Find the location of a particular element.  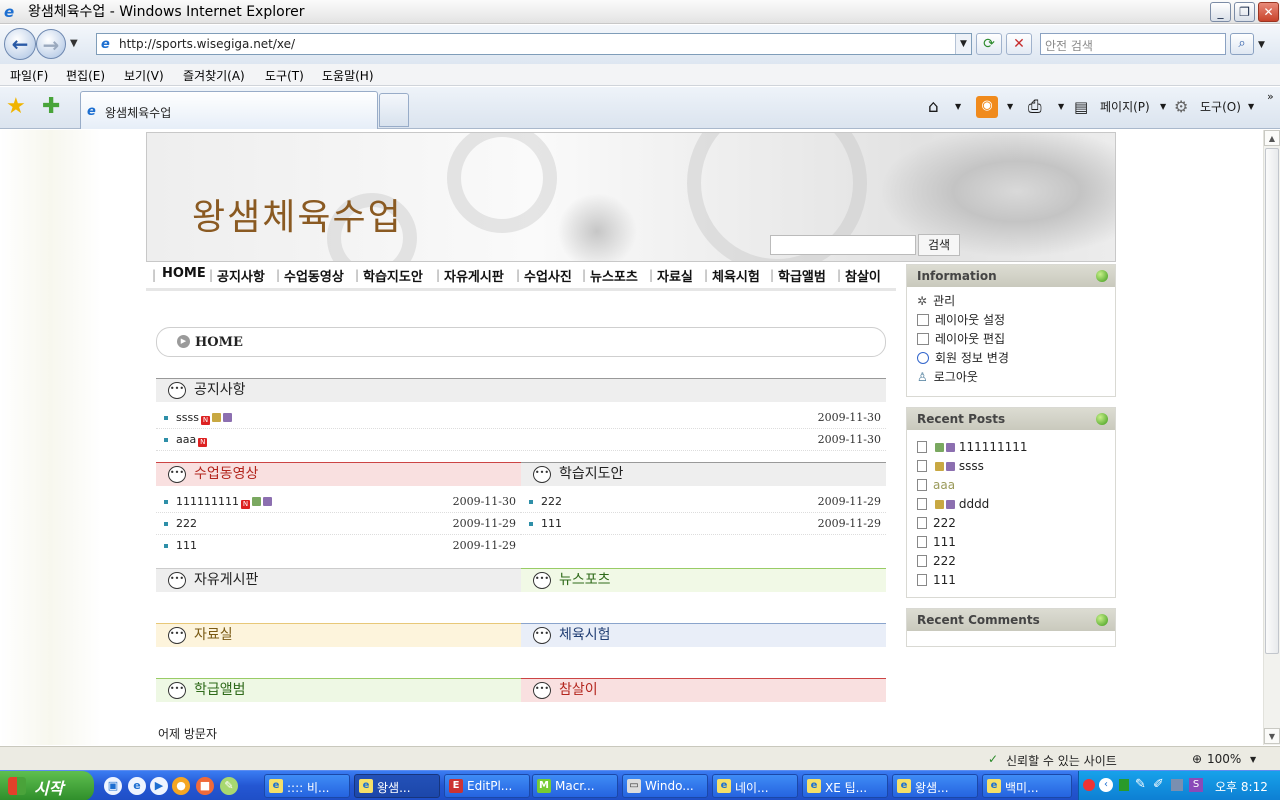

tray-pen-icon: ✐ is located at coordinates (1158, 784).